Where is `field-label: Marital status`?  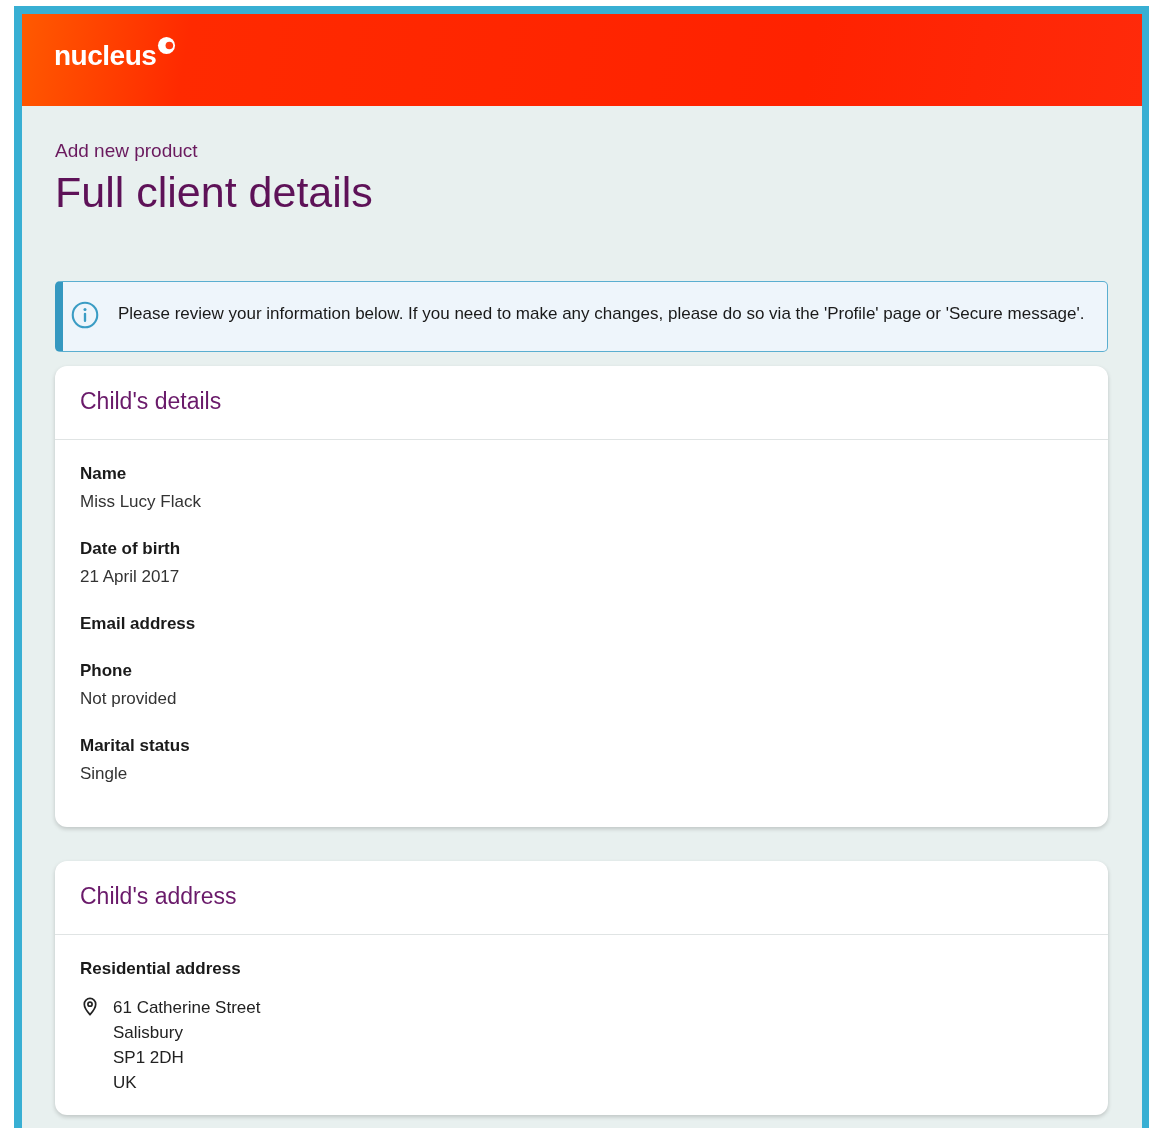
field-label: Marital status is located at coordinates (135, 746).